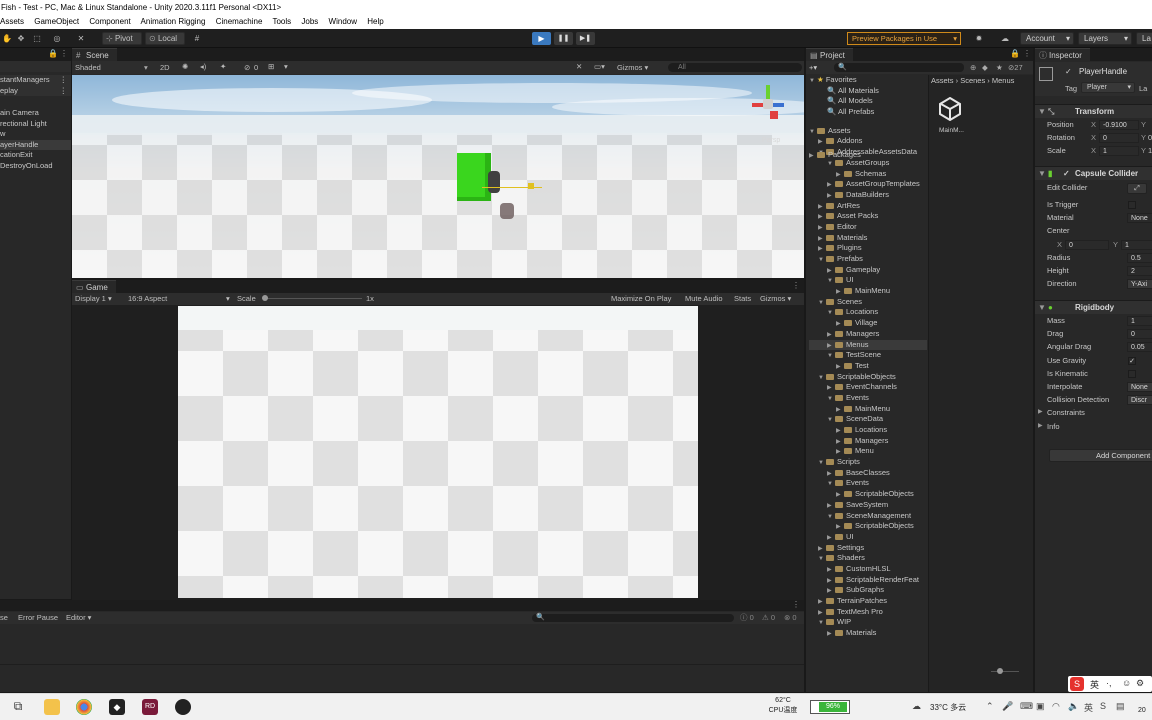  What do you see at coordinates (868, 141) in the screenshot?
I see `project-folder: ▶ Addons` at bounding box center [868, 141].